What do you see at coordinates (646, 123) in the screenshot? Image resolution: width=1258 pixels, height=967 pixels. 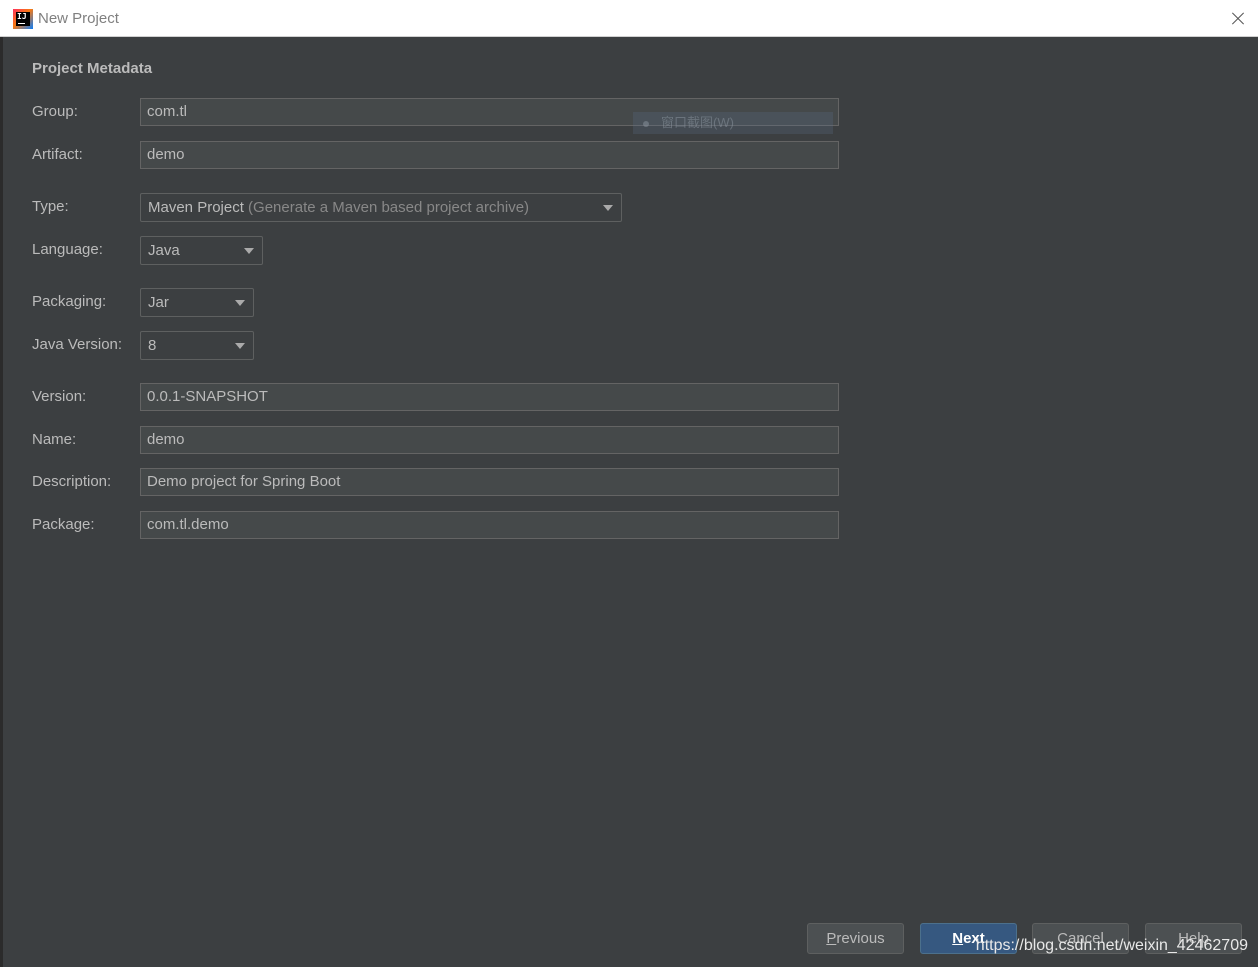 I see `overlay-dot-icon` at bounding box center [646, 123].